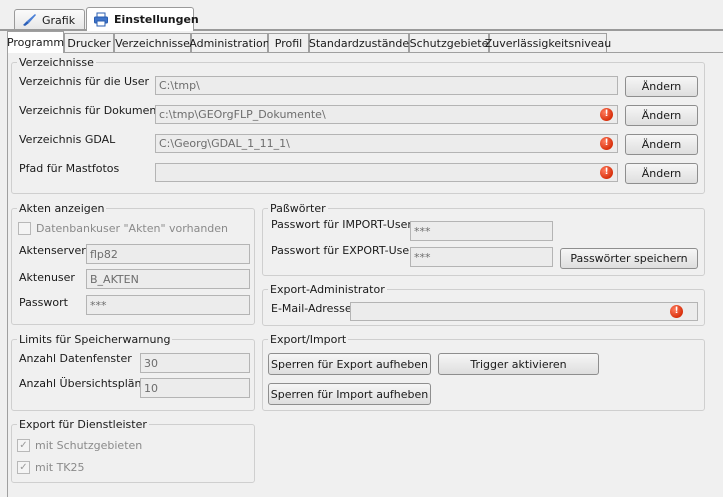  What do you see at coordinates (168, 254) in the screenshot?
I see `aktenserver-field: flp82` at bounding box center [168, 254].